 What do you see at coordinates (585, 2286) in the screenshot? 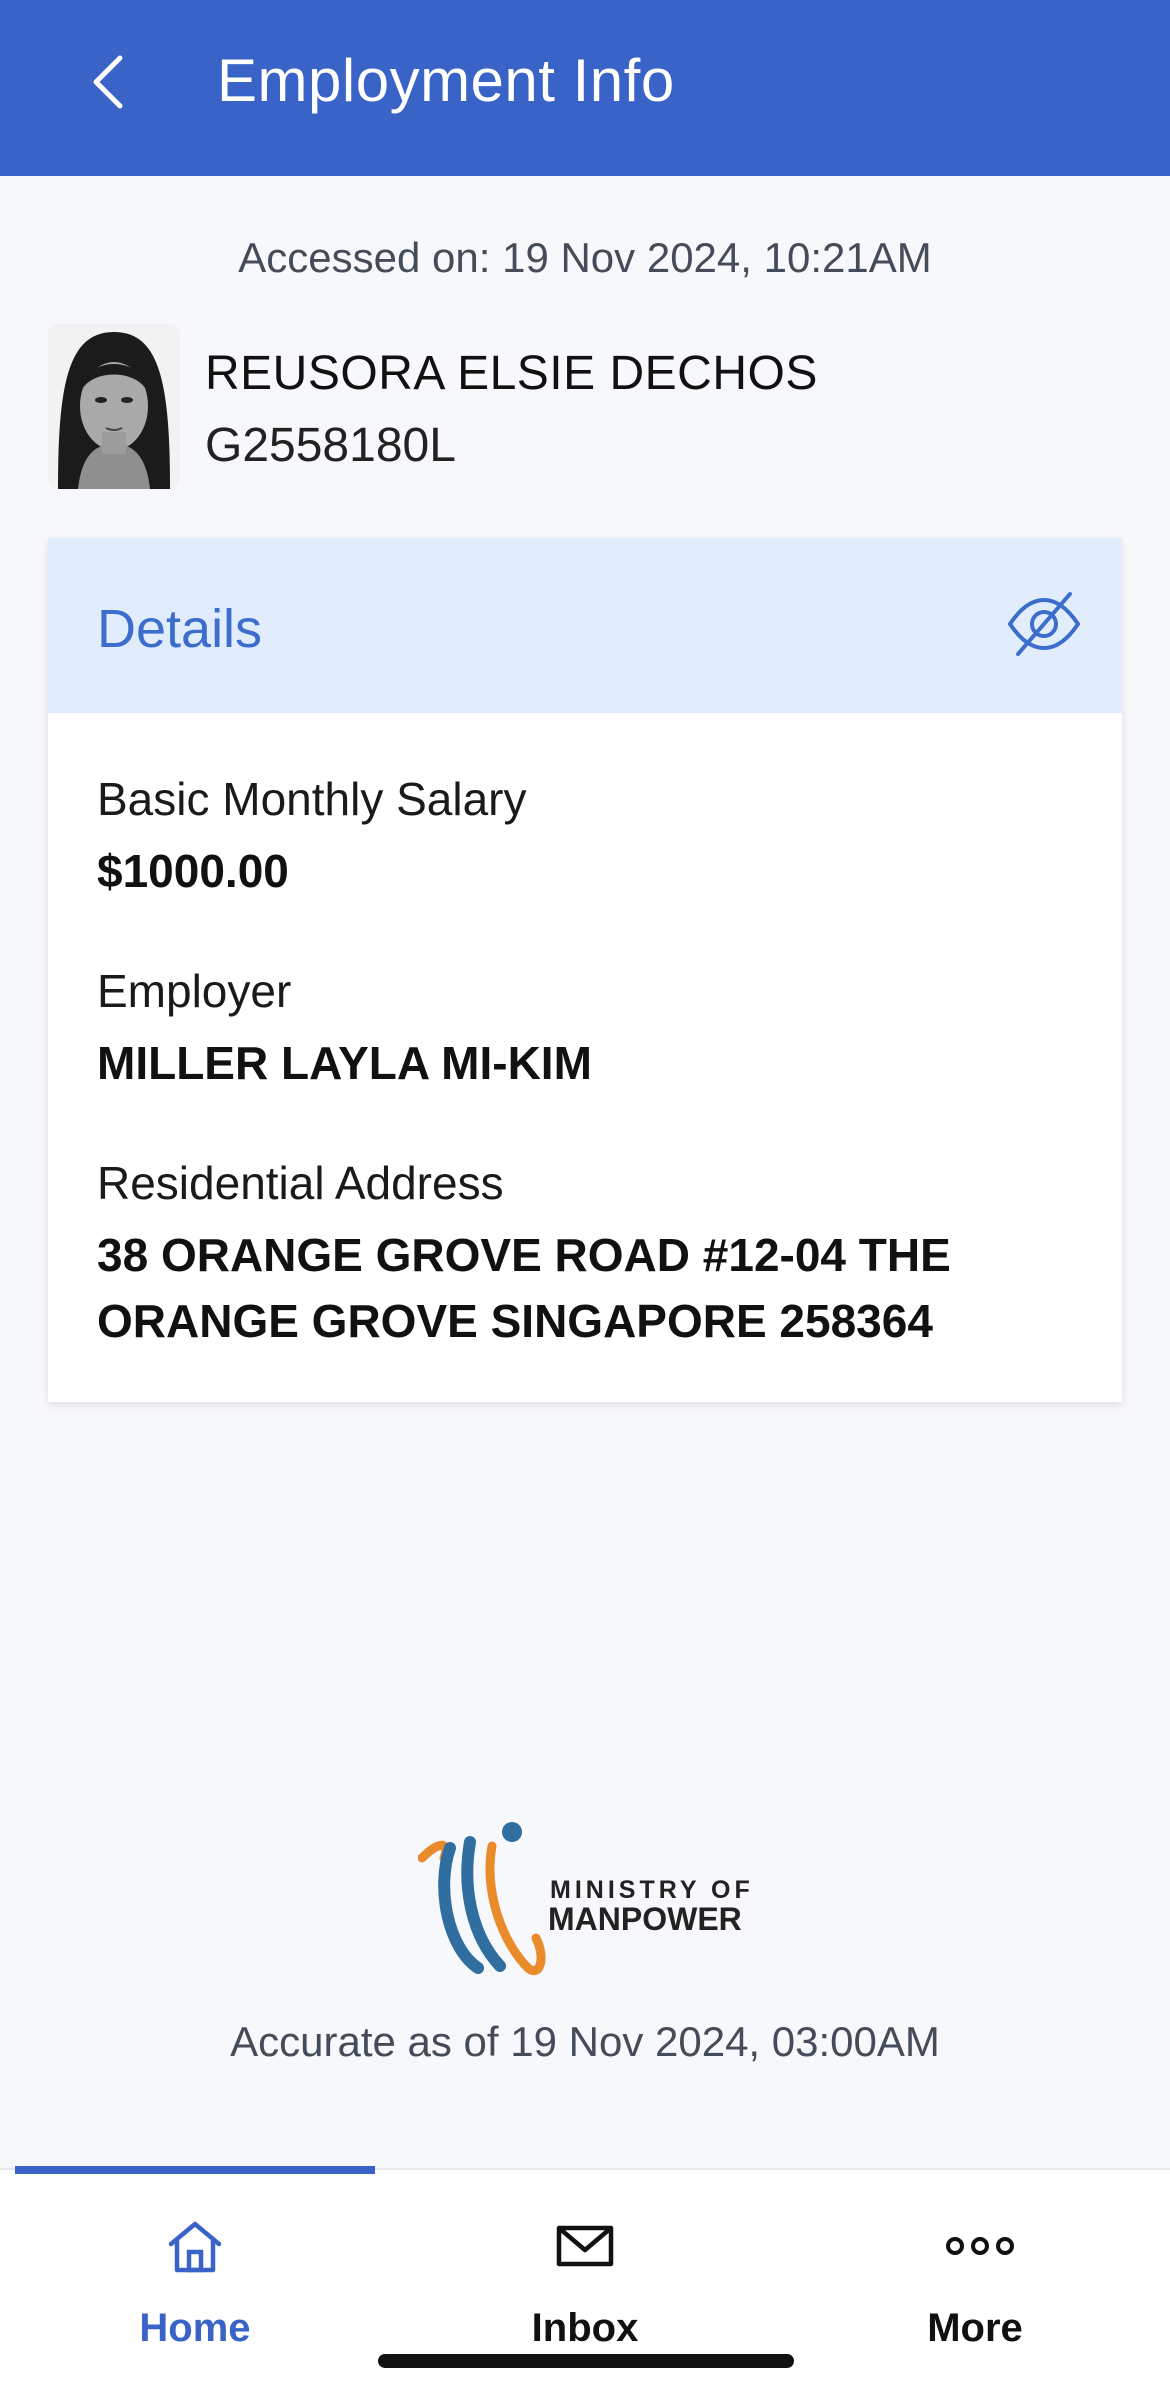
I see `nav-inbox: Inbox` at bounding box center [585, 2286].